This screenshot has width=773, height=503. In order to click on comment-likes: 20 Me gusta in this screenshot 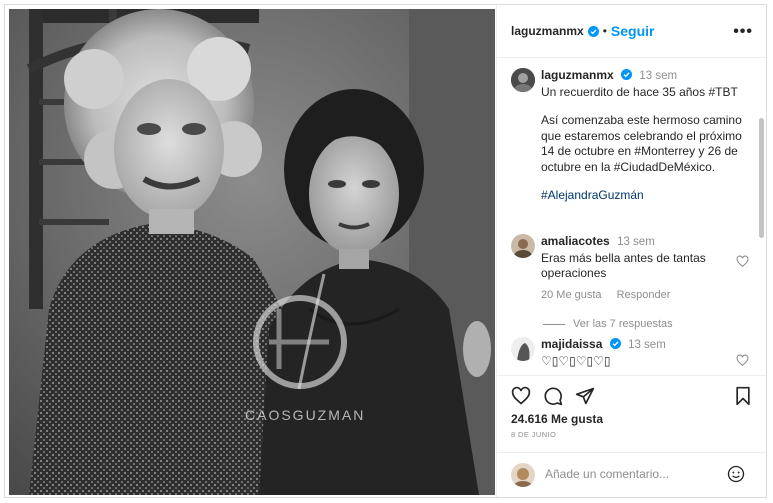, I will do `click(571, 295)`.